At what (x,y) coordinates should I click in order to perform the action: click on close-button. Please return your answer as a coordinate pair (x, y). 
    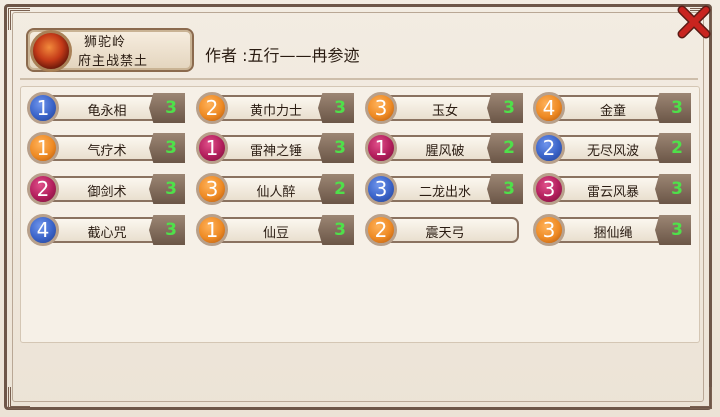
    Looking at the image, I should click on (694, 22).